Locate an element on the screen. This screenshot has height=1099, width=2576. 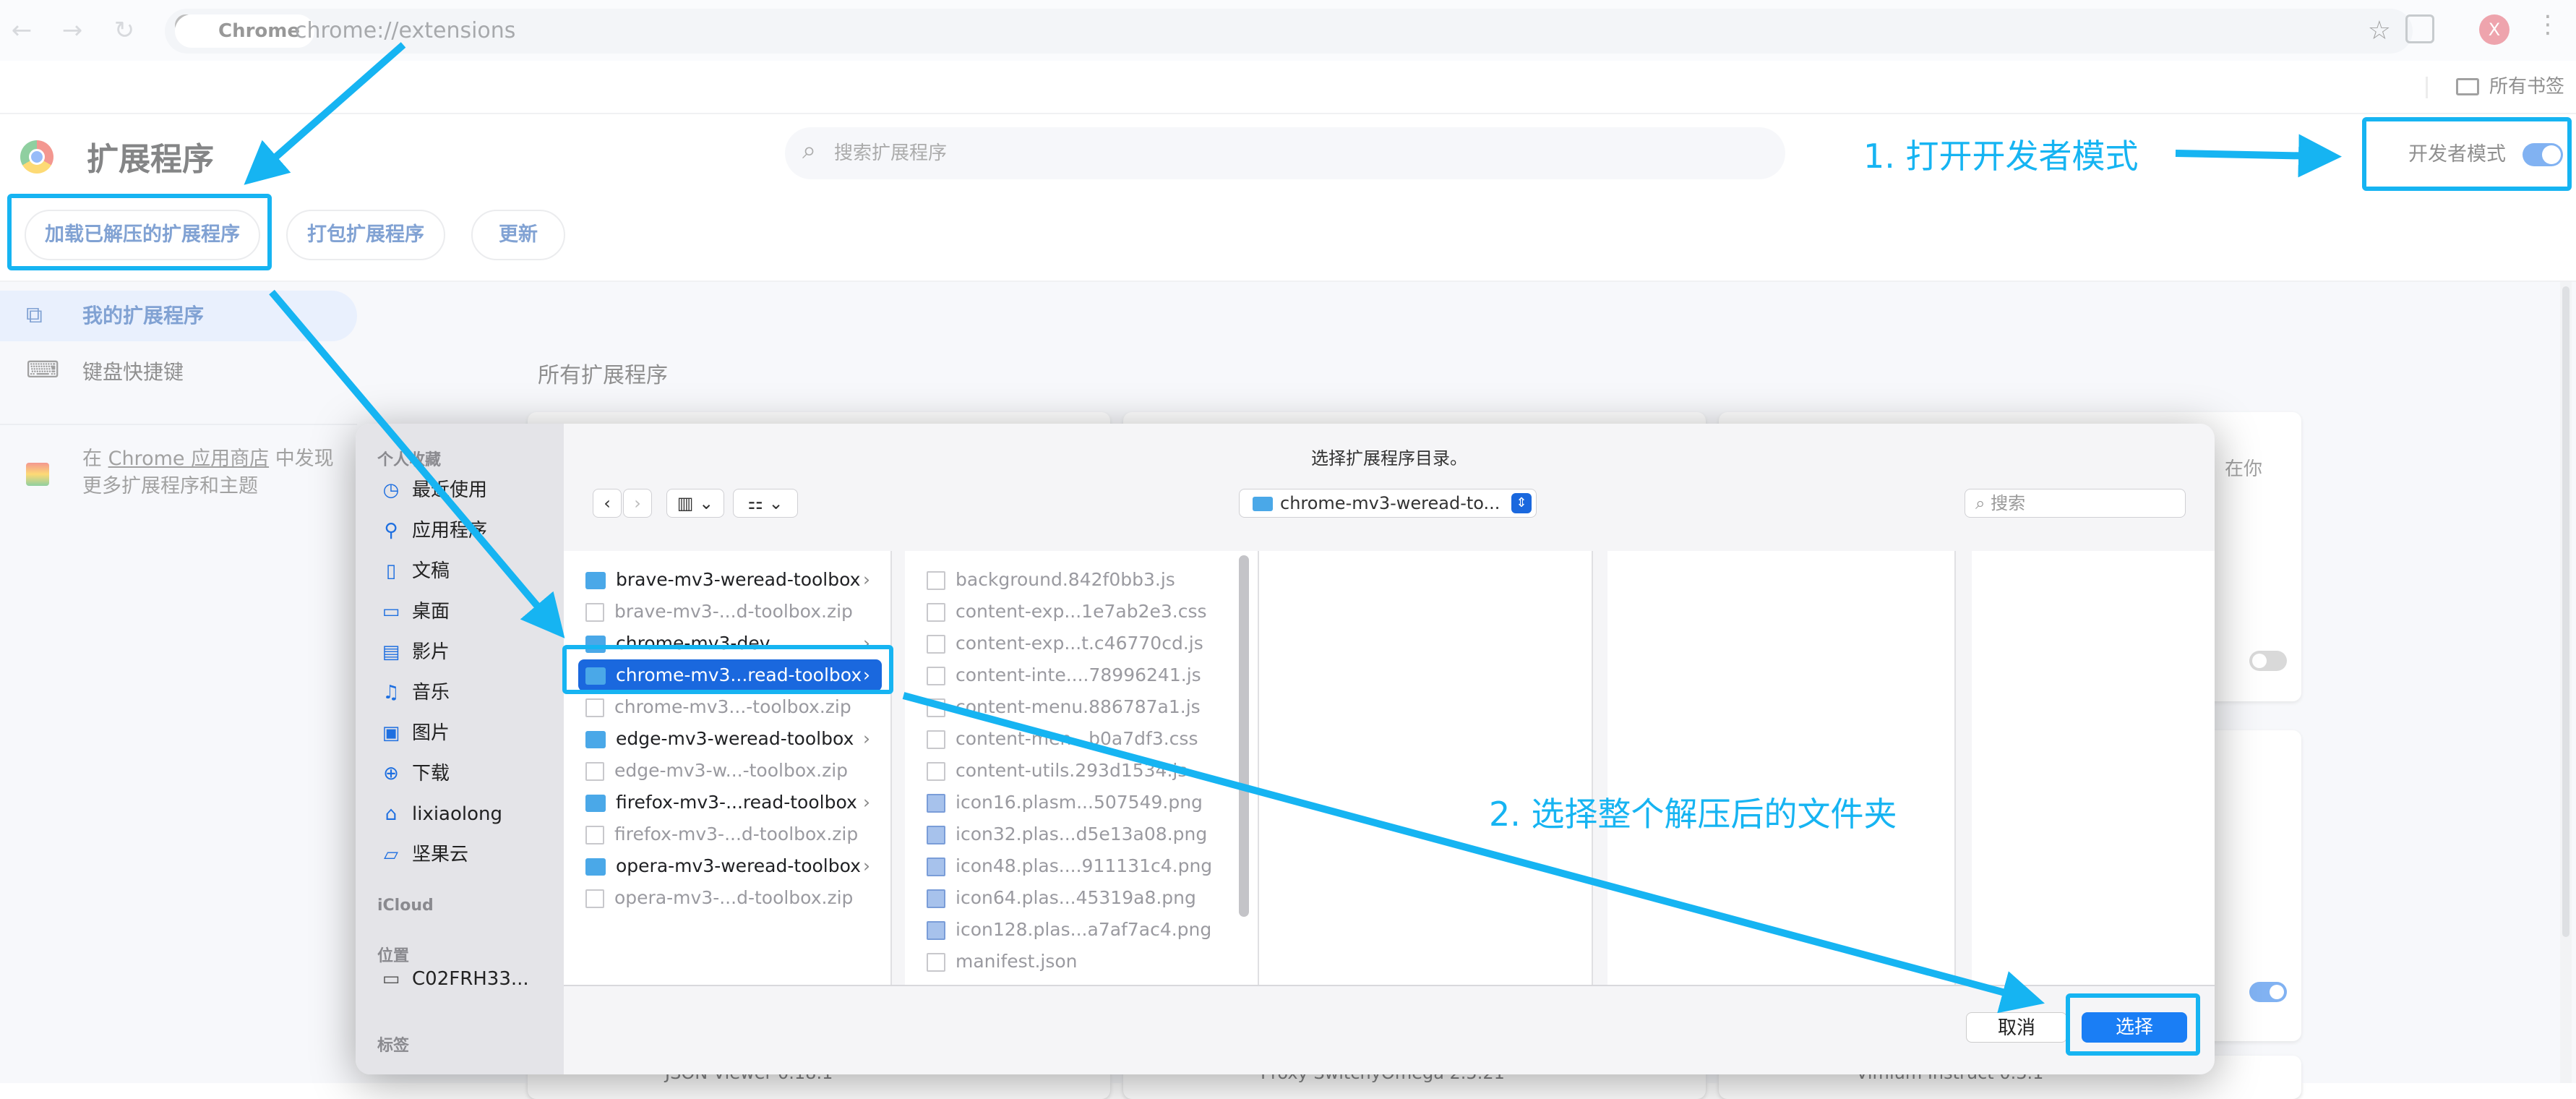
arrow-to-dev-mode is located at coordinates (2258, 156).